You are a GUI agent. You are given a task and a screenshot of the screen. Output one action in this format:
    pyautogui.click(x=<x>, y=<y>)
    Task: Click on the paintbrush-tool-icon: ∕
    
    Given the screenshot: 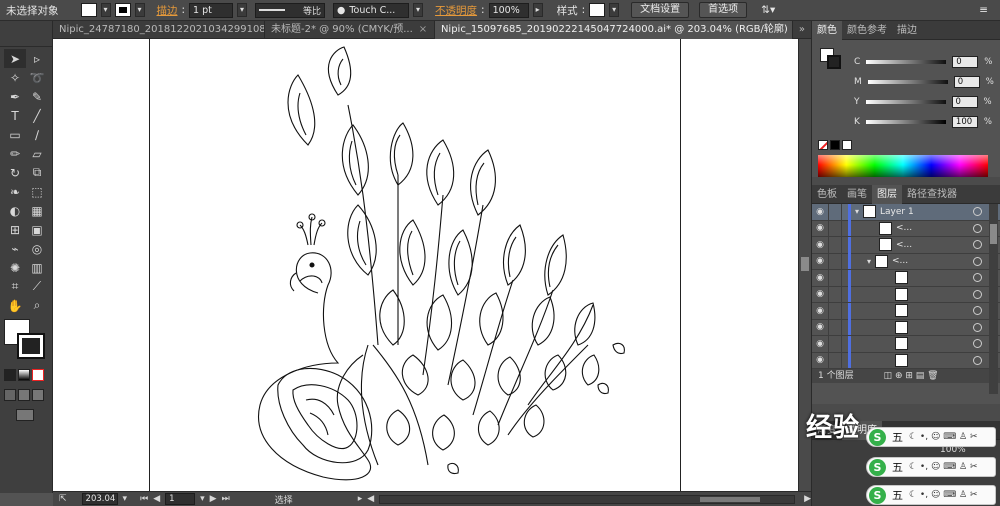 What is the action you would take?
    pyautogui.click(x=37, y=134)
    